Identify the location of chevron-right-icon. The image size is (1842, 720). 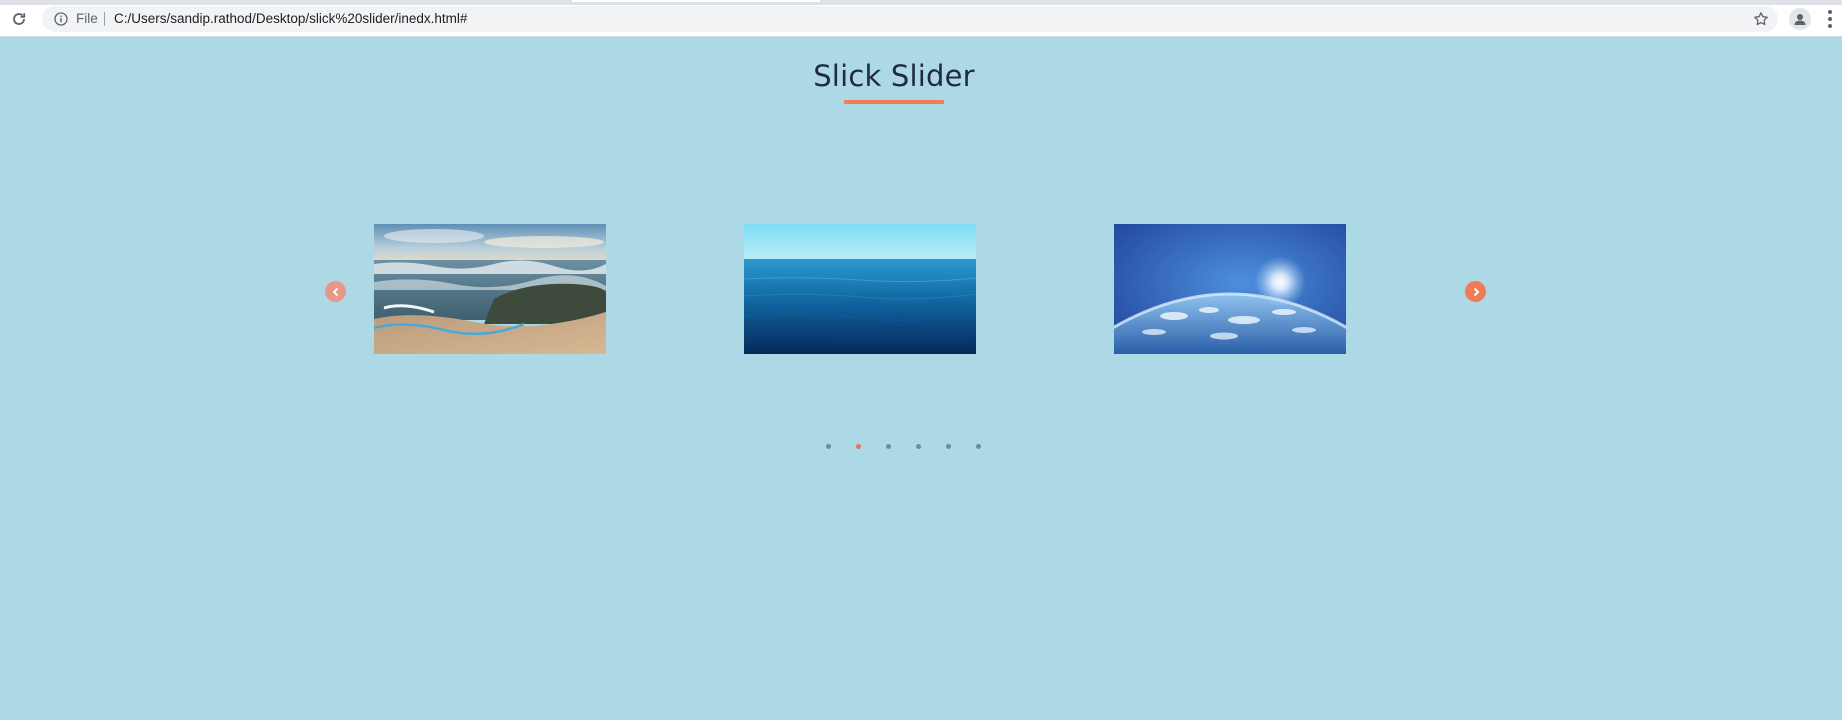
(1476, 291).